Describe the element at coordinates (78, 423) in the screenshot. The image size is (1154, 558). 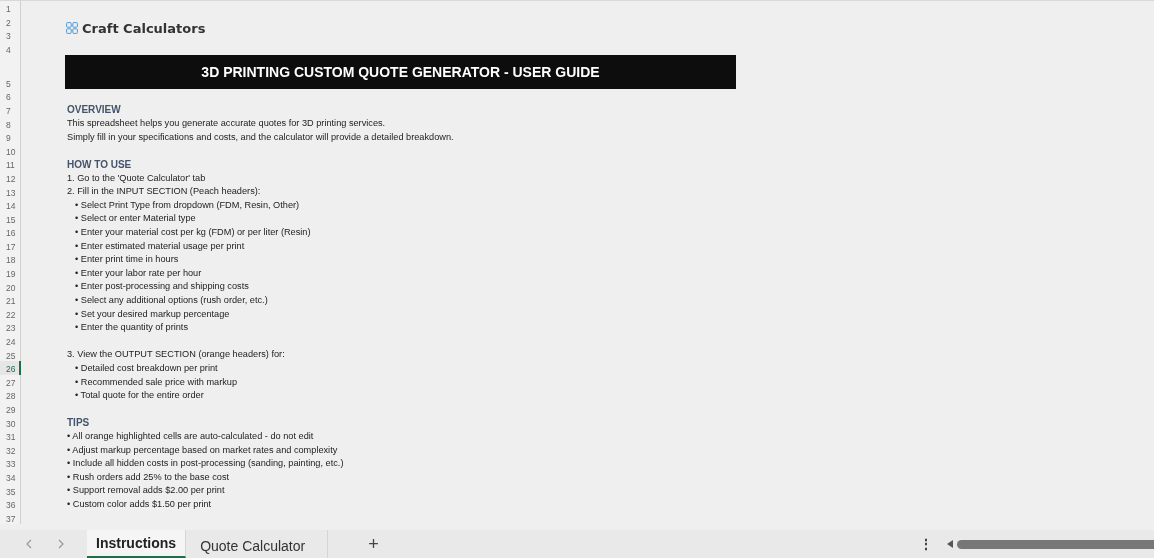
I see `section-heading: TIPS` at that location.